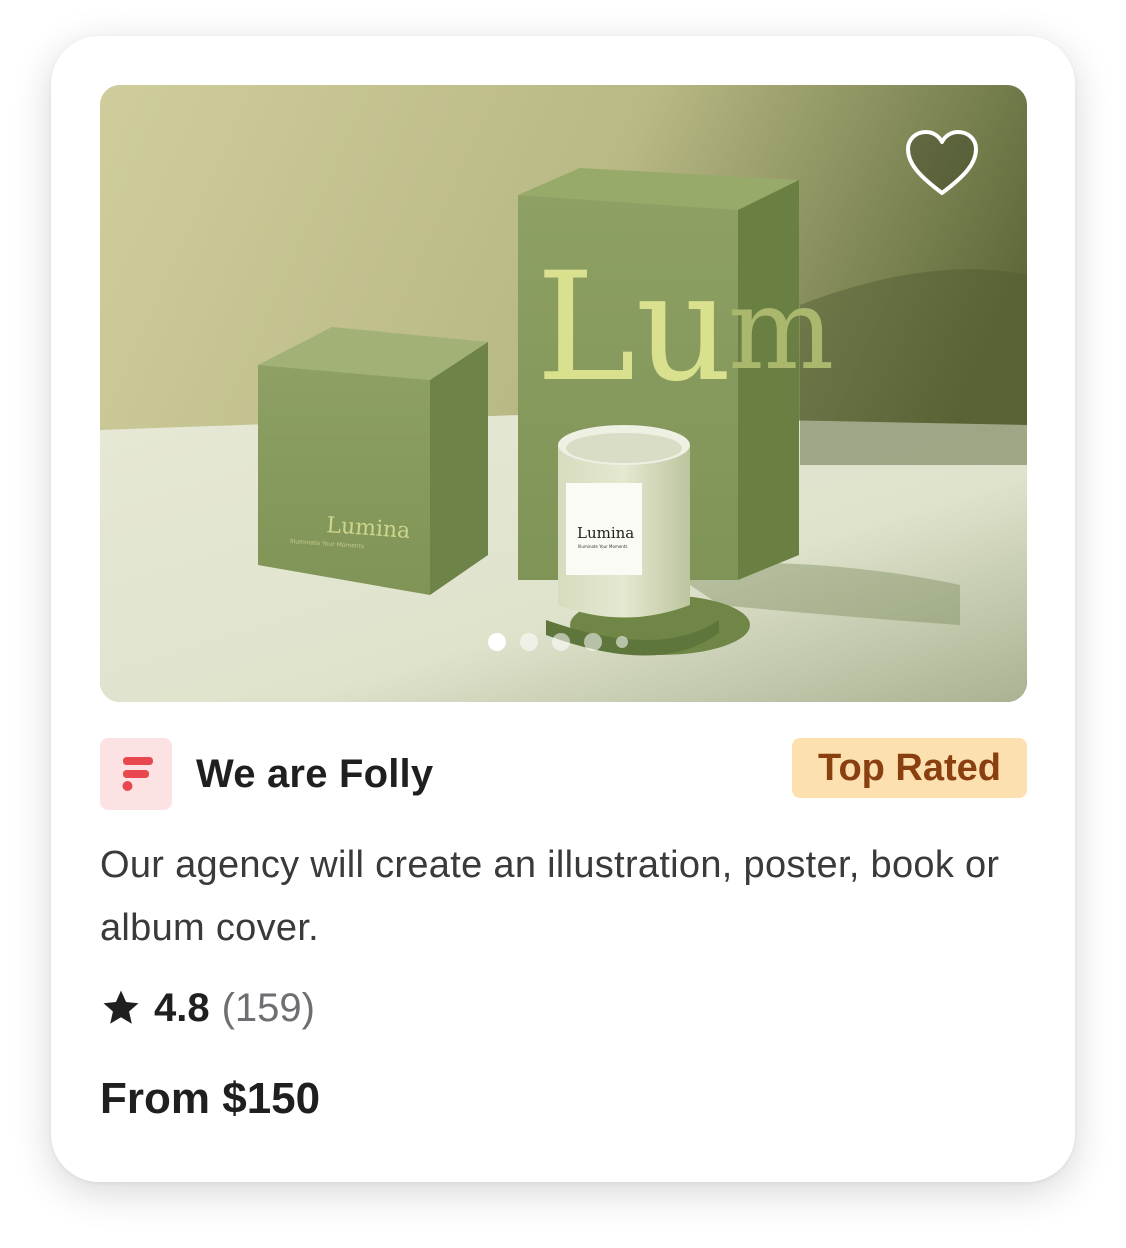 This screenshot has height=1248, width=1126. Describe the element at coordinates (603, 546) in the screenshot. I see `svg-text: Illuminate Your Moments` at that location.